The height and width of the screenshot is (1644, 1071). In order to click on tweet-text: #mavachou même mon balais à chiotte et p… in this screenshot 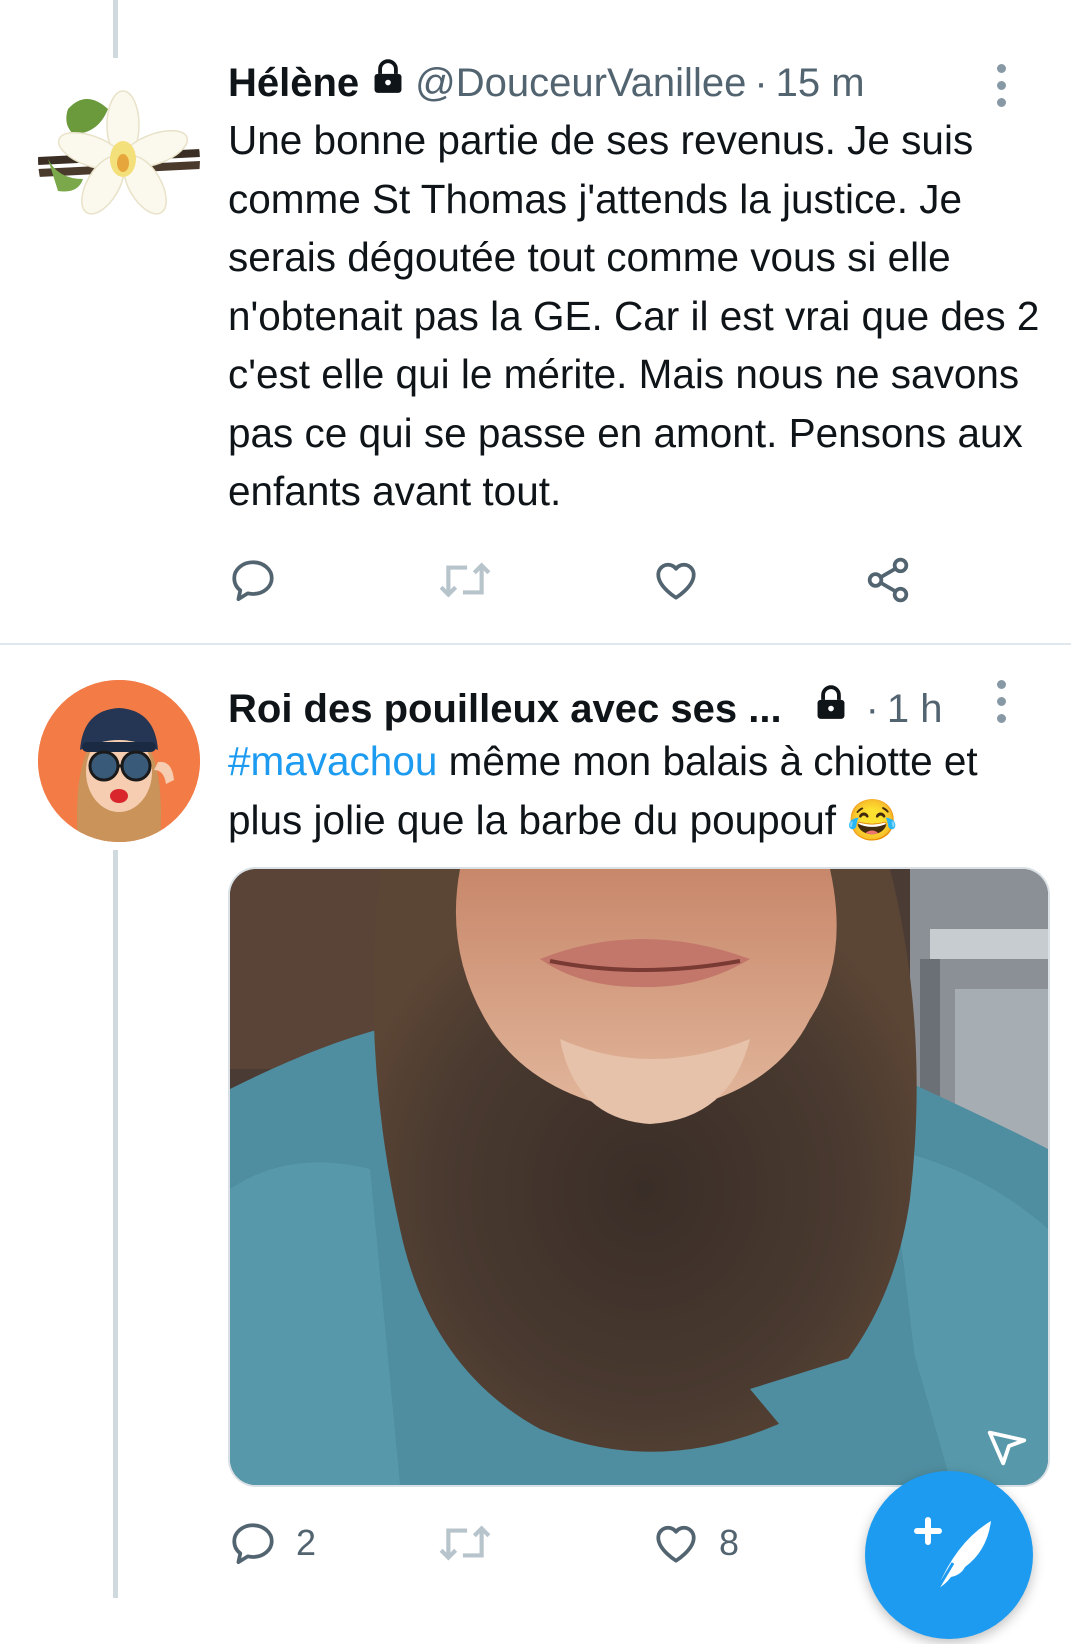, I will do `click(643, 790)`.